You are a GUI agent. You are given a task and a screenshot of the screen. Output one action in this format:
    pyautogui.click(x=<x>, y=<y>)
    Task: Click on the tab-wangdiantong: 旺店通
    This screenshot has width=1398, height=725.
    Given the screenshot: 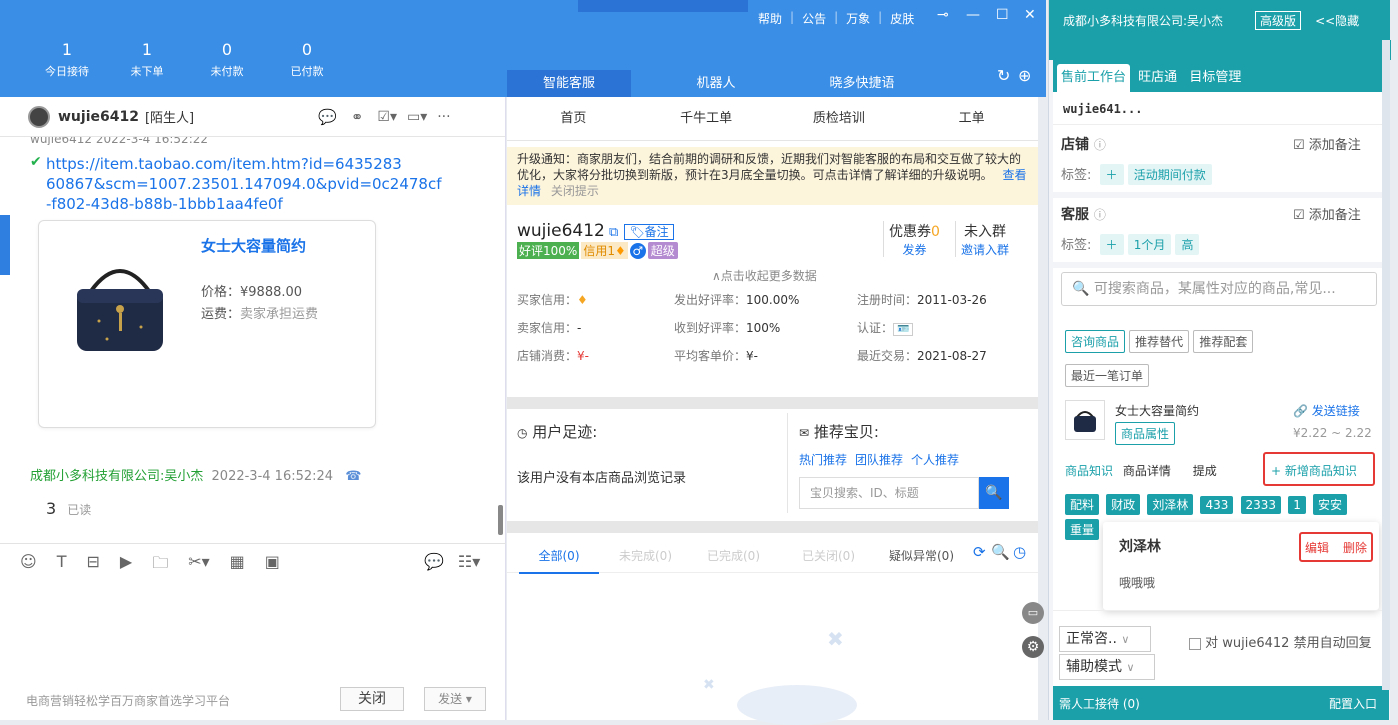 What is the action you would take?
    pyautogui.click(x=1157, y=78)
    